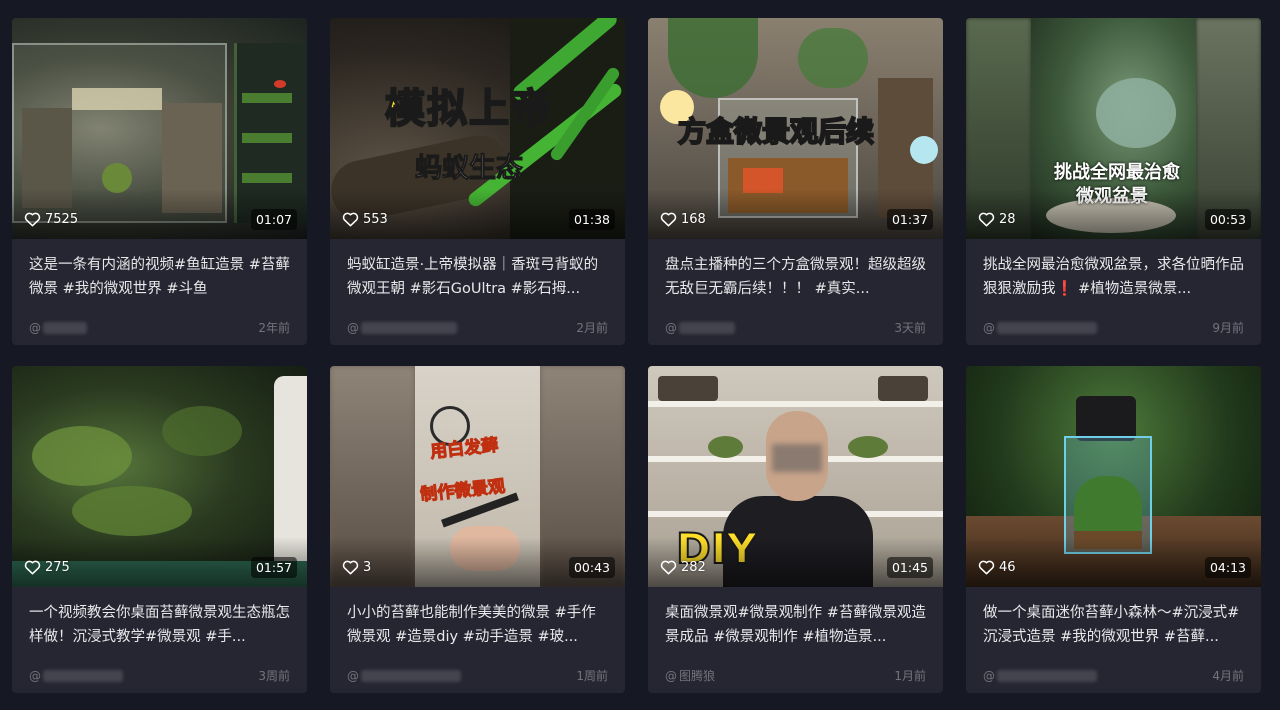 The image size is (1280, 710). What do you see at coordinates (1007, 567) in the screenshot?
I see `likes-value: 46` at bounding box center [1007, 567].